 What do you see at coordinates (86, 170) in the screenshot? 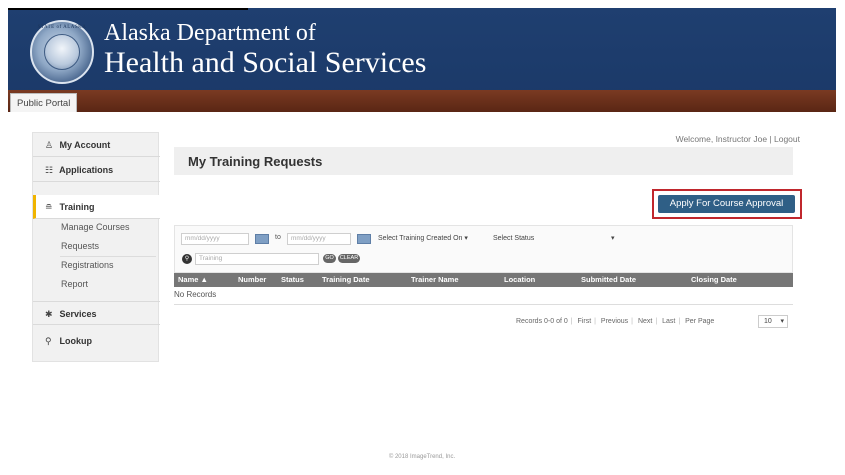
I see `sidebar-item-label: Applications` at bounding box center [86, 170].